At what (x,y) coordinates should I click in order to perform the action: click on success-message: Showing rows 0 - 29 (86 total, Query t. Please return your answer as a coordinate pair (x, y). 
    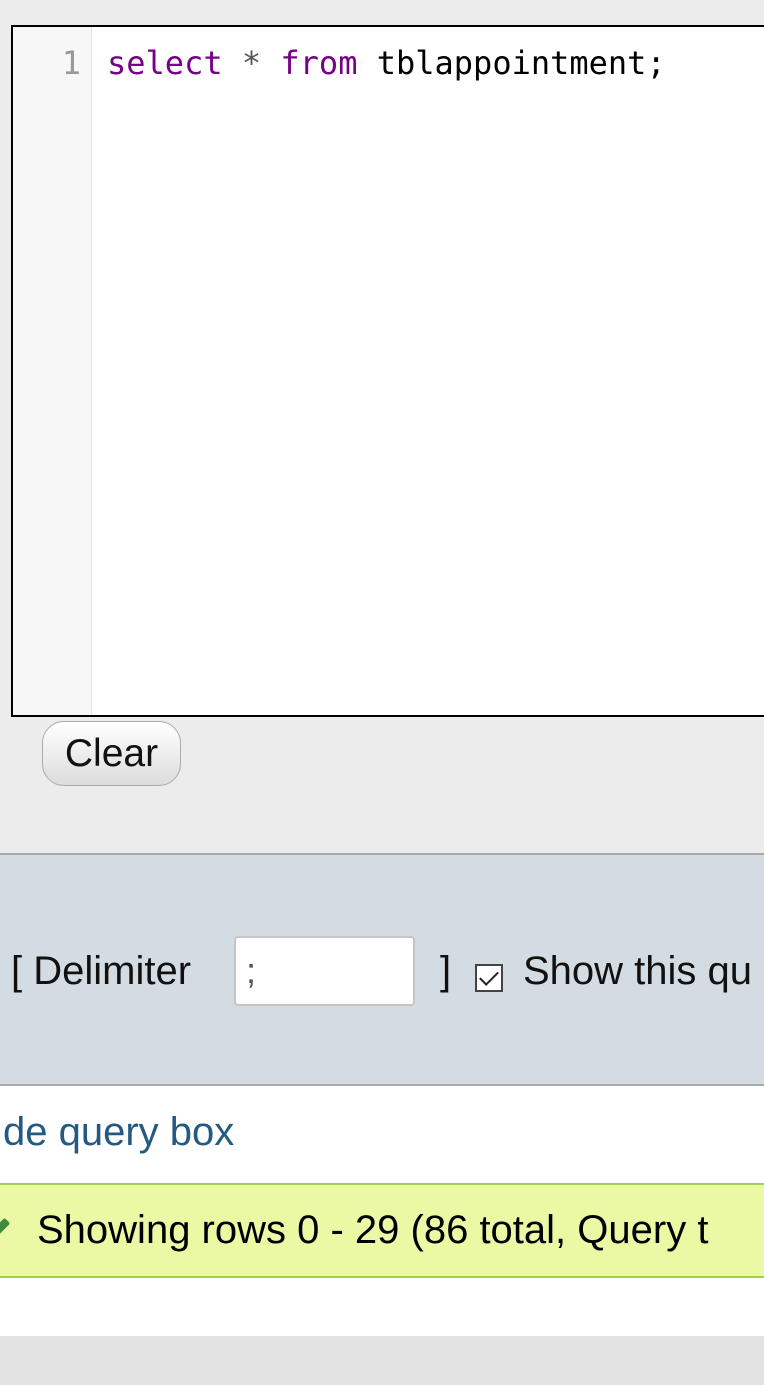
    Looking at the image, I should click on (373, 1230).